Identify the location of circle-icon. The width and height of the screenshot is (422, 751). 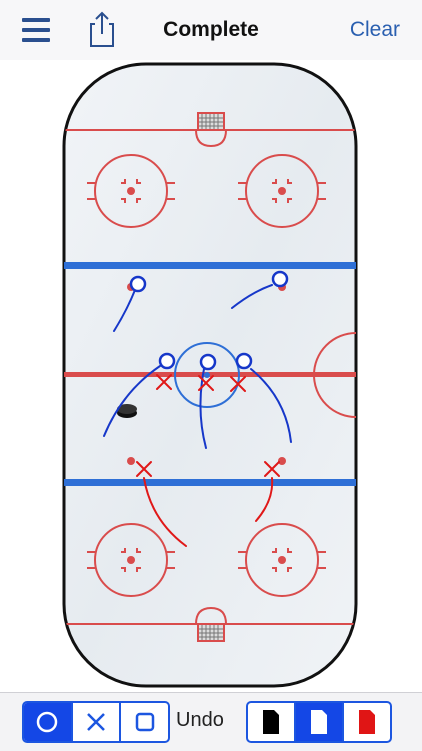
(47, 722).